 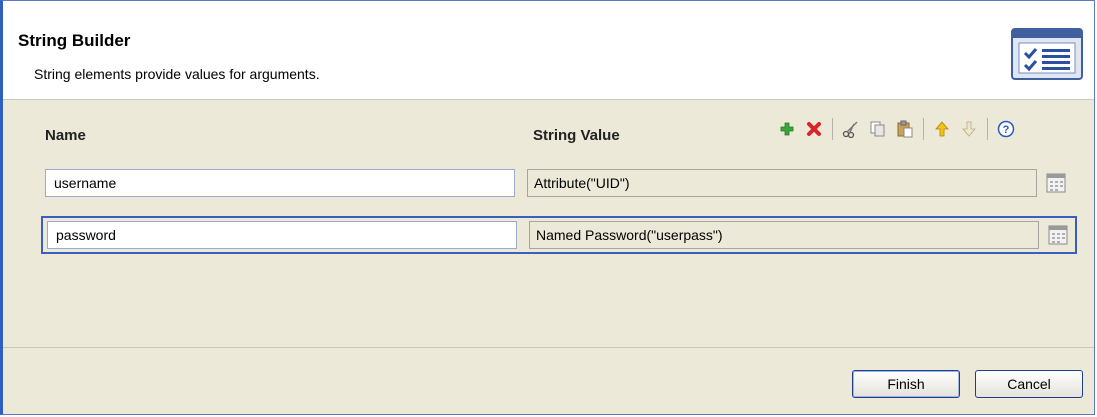 I want to click on row-toolbar: ?, so click(x=898, y=129).